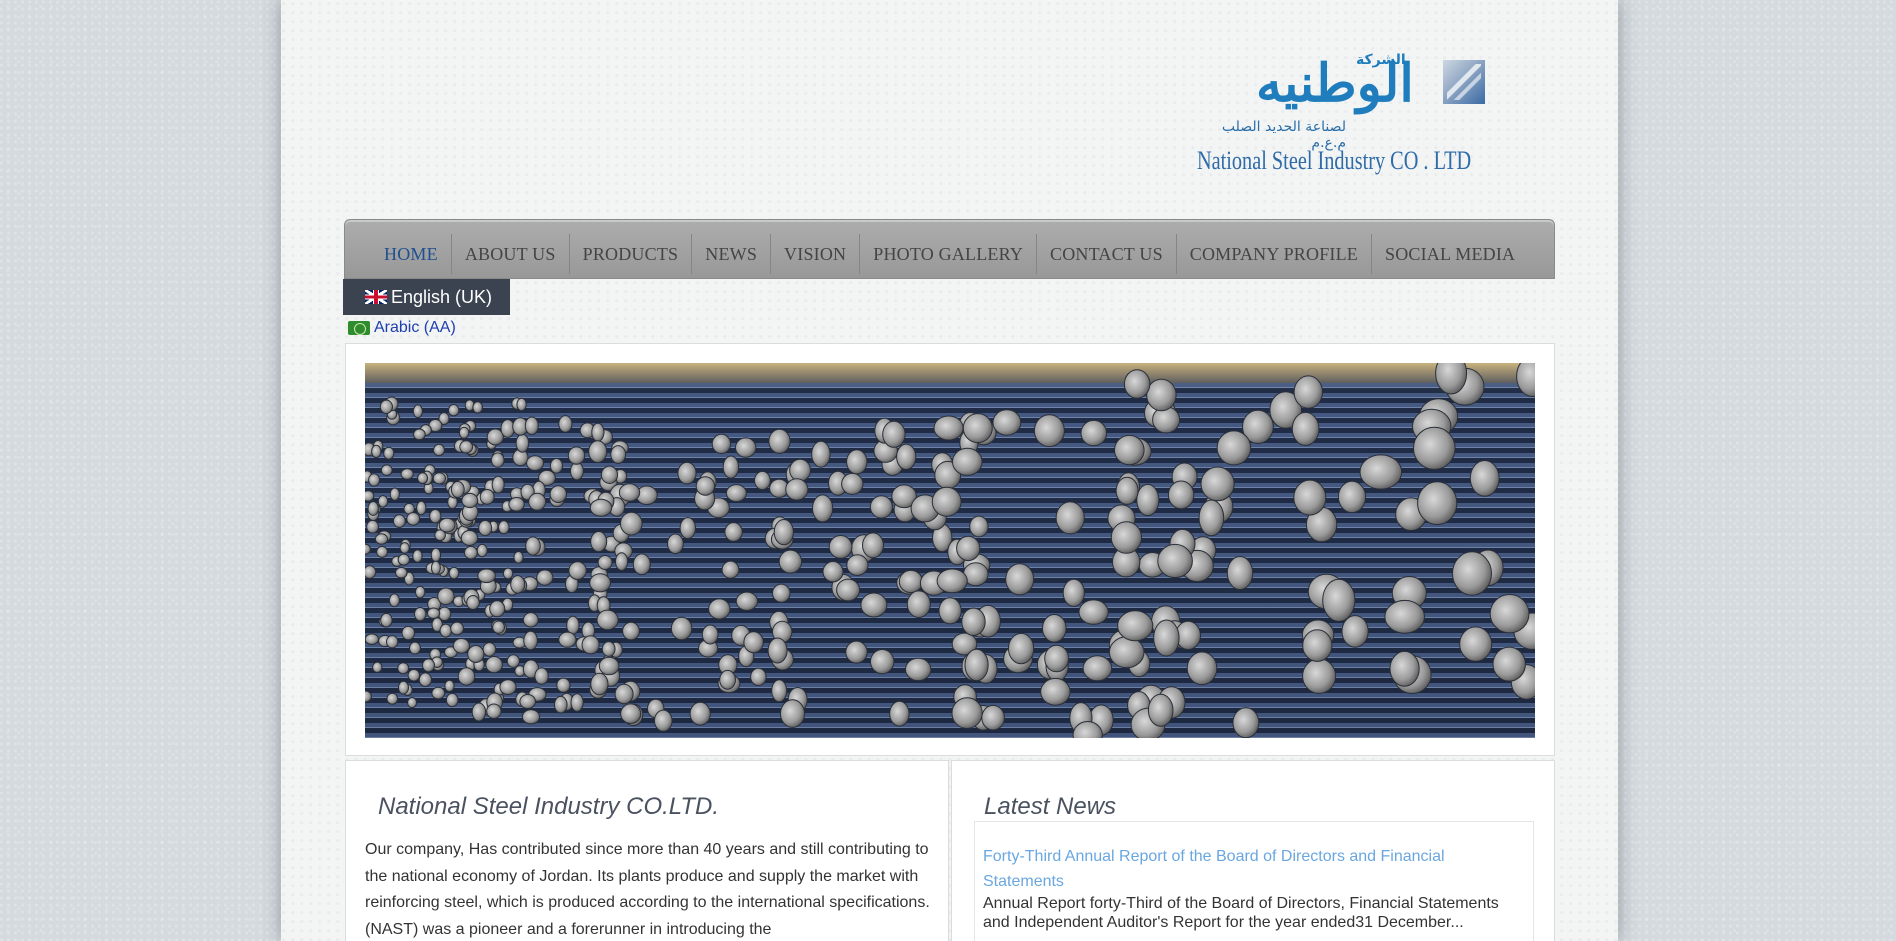  I want to click on language-arabic-link: Arabic (AA), so click(402, 328).